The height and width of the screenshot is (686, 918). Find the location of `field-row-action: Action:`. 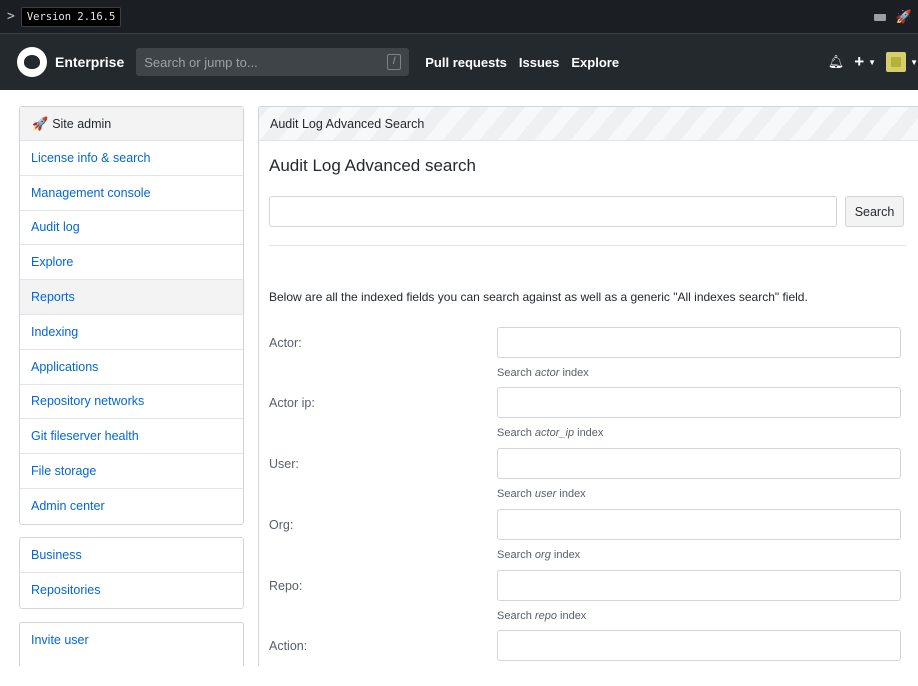

field-row-action: Action: is located at coordinates (589, 658).